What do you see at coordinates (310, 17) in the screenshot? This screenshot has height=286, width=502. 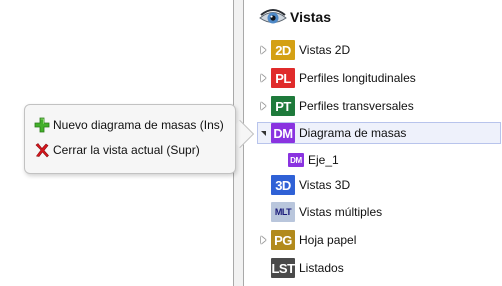 I see `tree-title: Vistas` at bounding box center [310, 17].